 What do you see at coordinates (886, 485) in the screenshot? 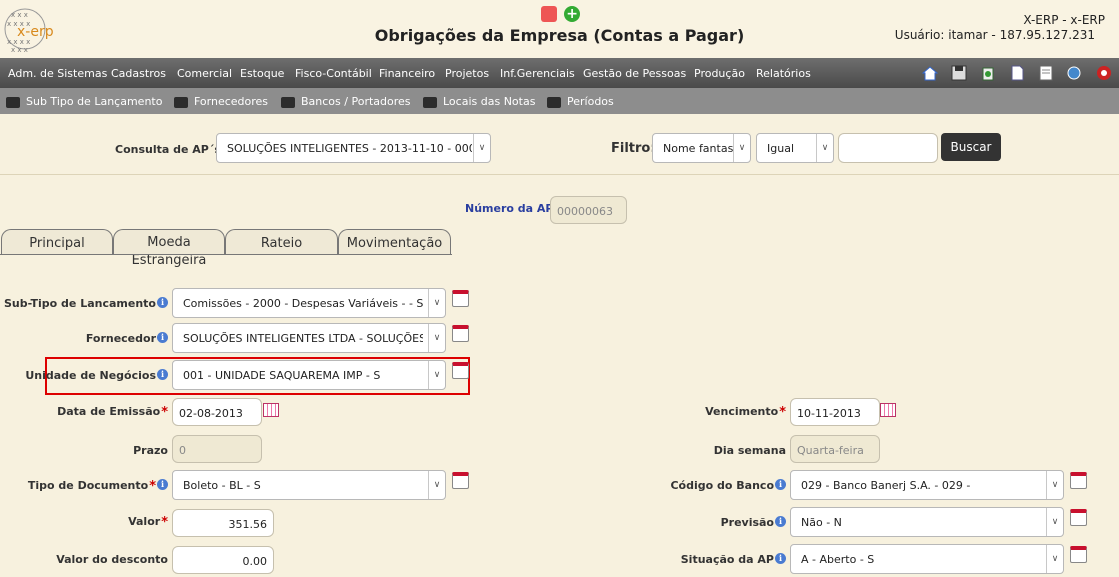
I see `banco-select-value: 029 - Banco Banerj S.A. - 029 -` at bounding box center [886, 485].